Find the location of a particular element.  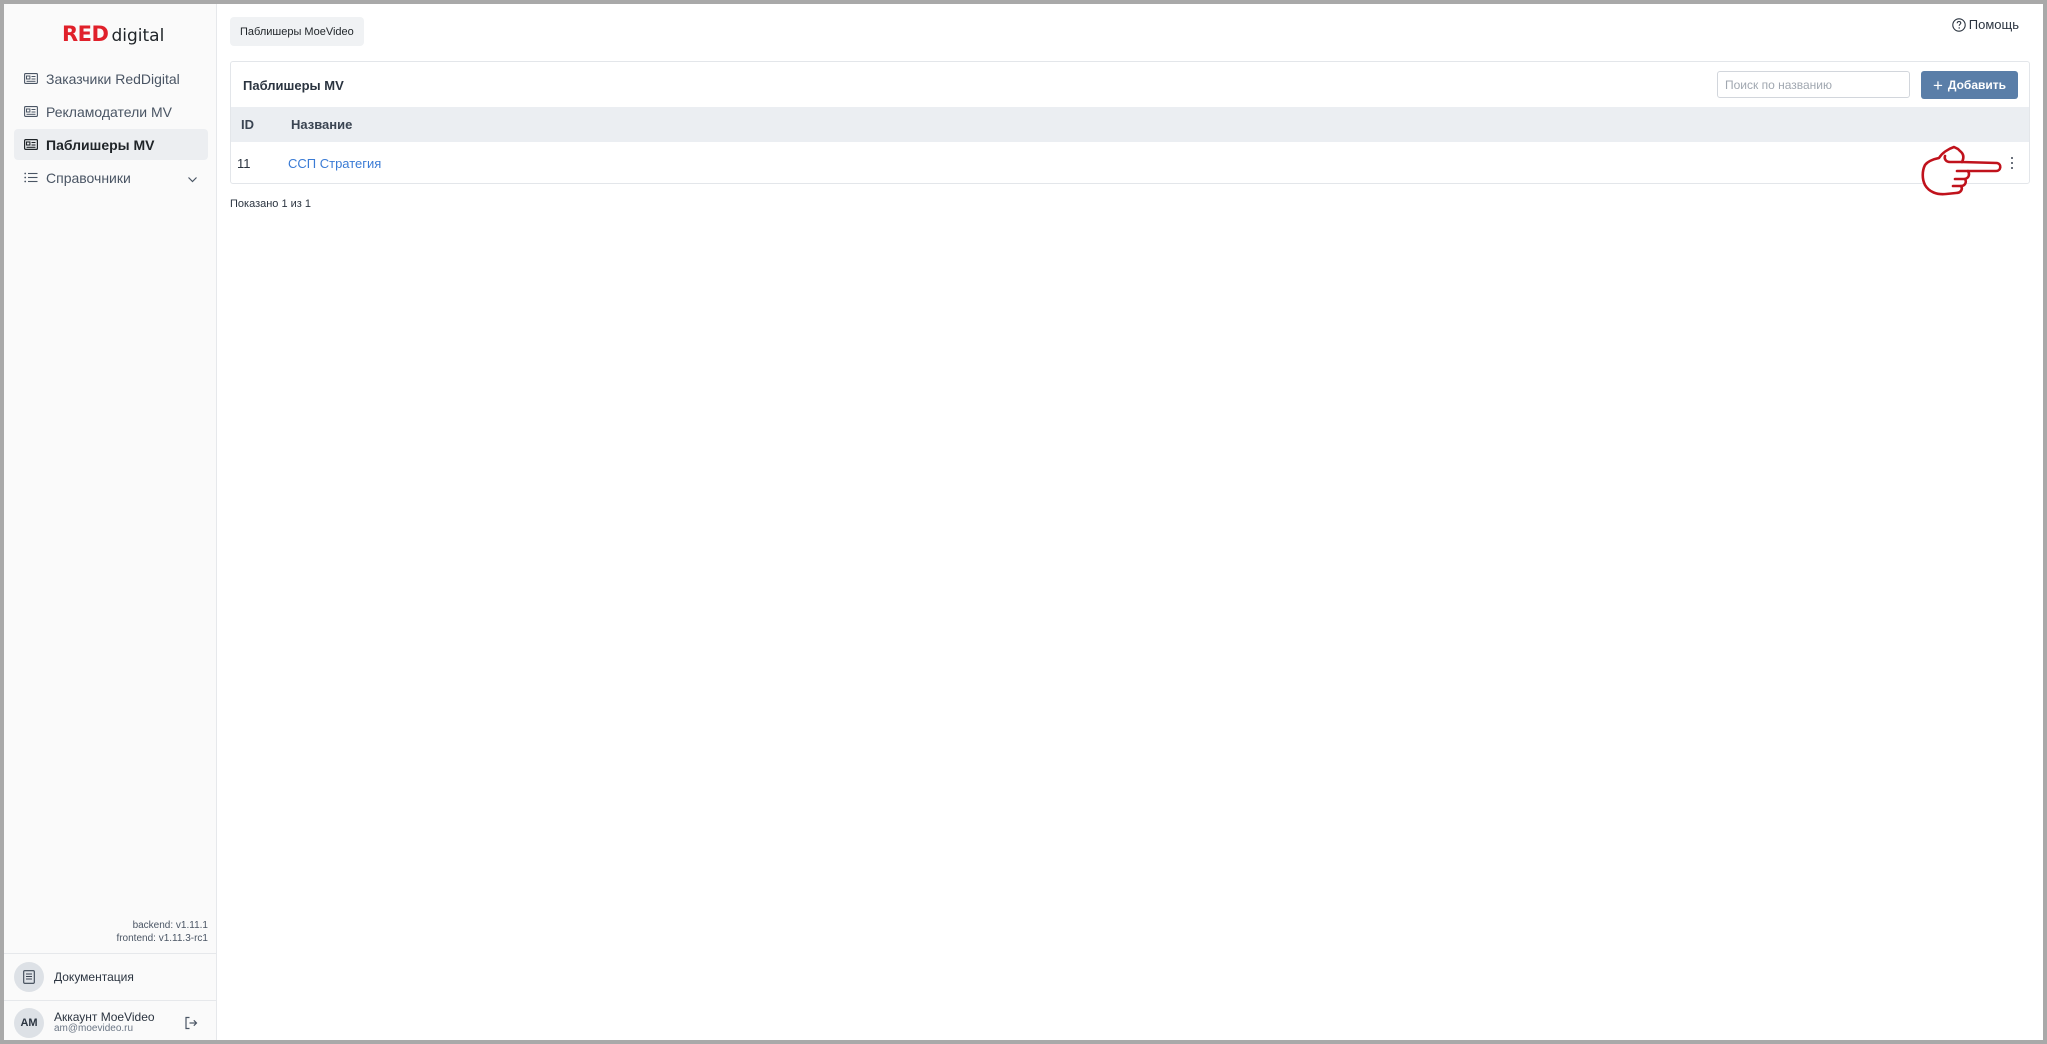

documentation-link: Документация is located at coordinates (110, 977).